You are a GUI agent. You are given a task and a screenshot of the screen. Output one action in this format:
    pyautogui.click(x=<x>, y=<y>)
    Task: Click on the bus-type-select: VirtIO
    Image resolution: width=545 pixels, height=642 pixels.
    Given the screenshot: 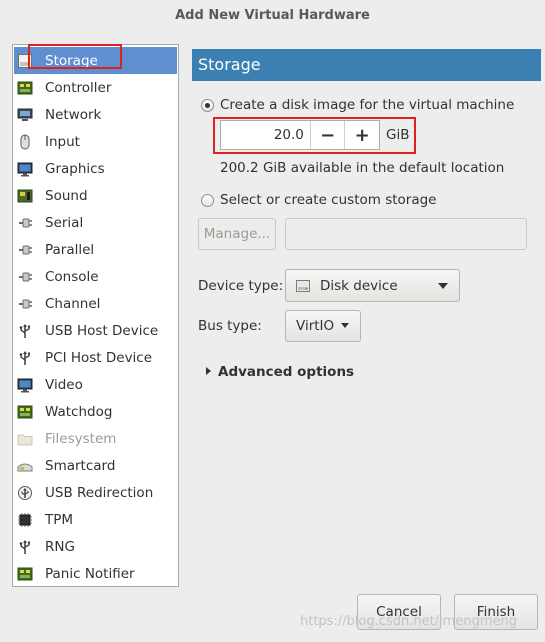 What is the action you would take?
    pyautogui.click(x=323, y=326)
    